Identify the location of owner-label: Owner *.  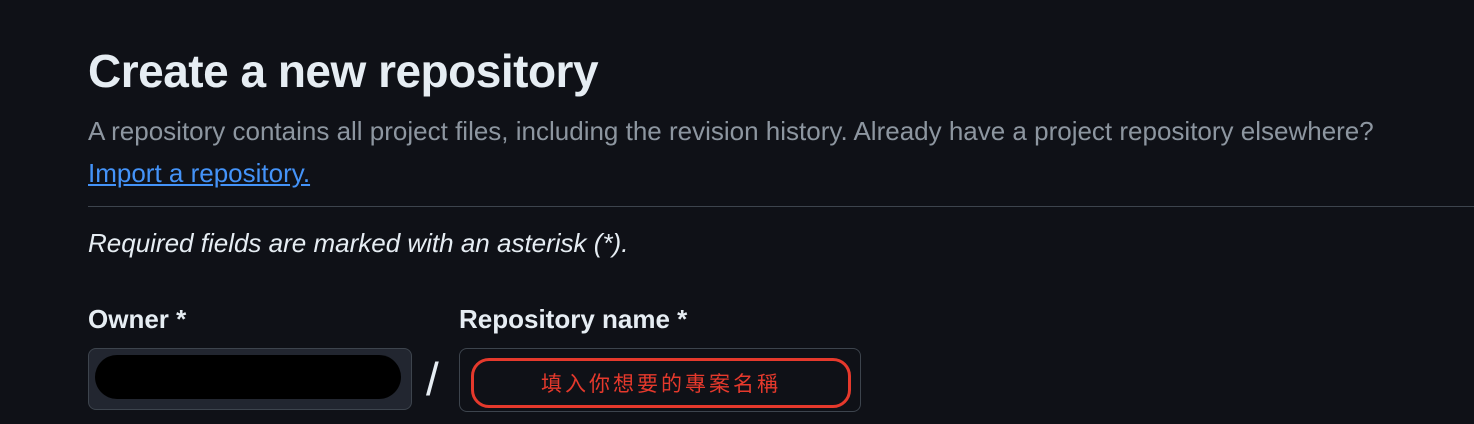
(137, 319).